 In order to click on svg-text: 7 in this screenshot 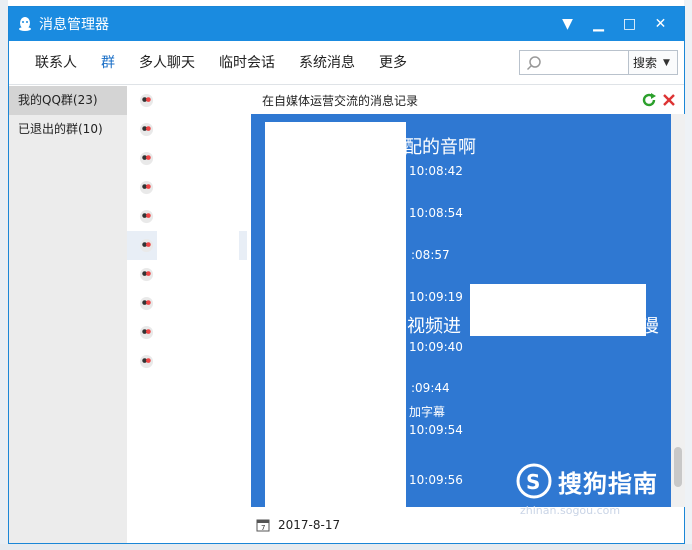, I will do `click(263, 528)`.